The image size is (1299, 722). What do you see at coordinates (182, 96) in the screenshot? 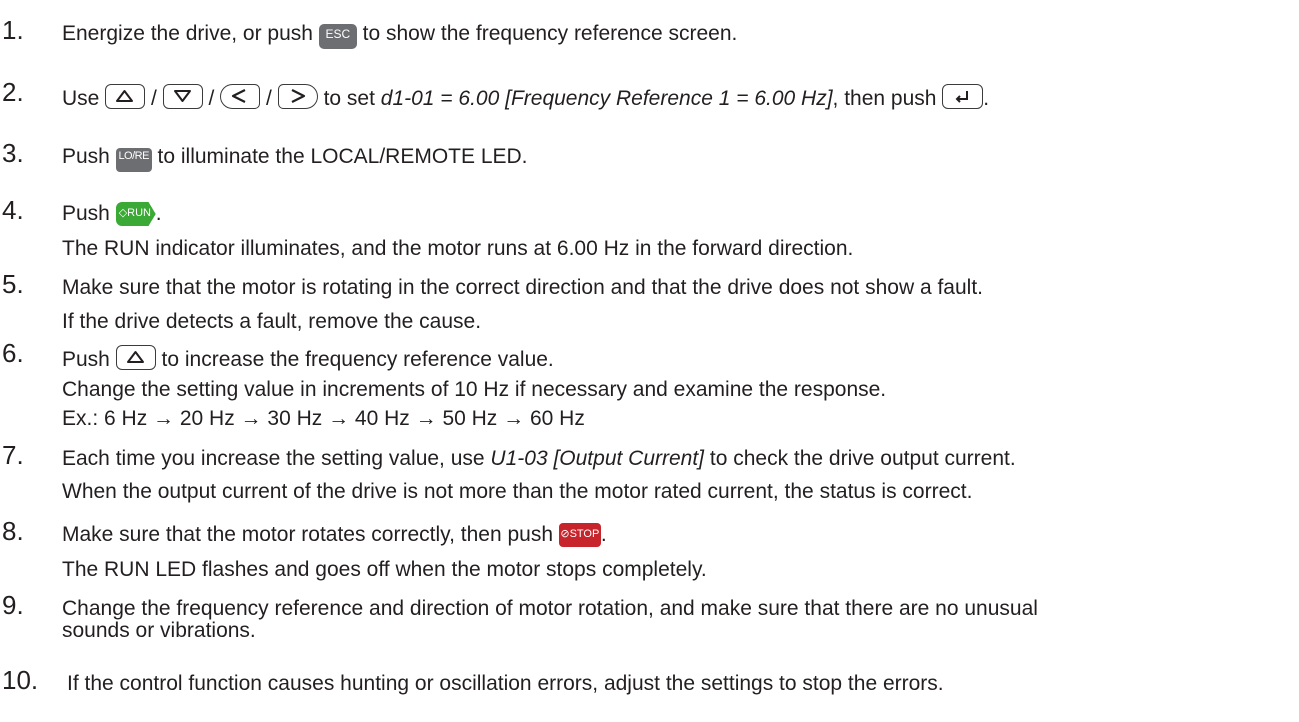
I see `down-arrow-key-icon` at bounding box center [182, 96].